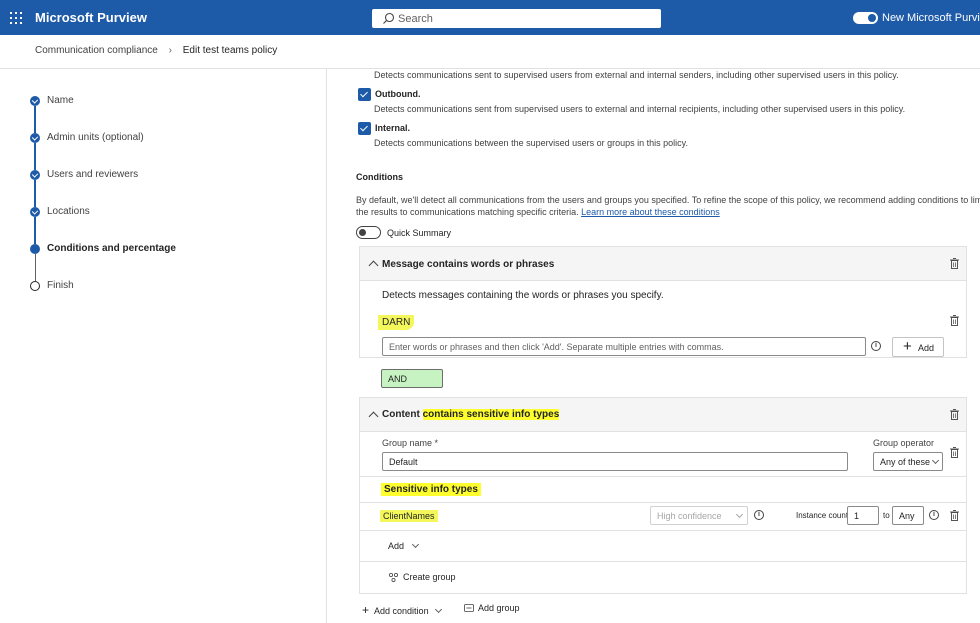  What do you see at coordinates (650, 212) in the screenshot?
I see `learn-more-link: Learn more about these conditions` at bounding box center [650, 212].